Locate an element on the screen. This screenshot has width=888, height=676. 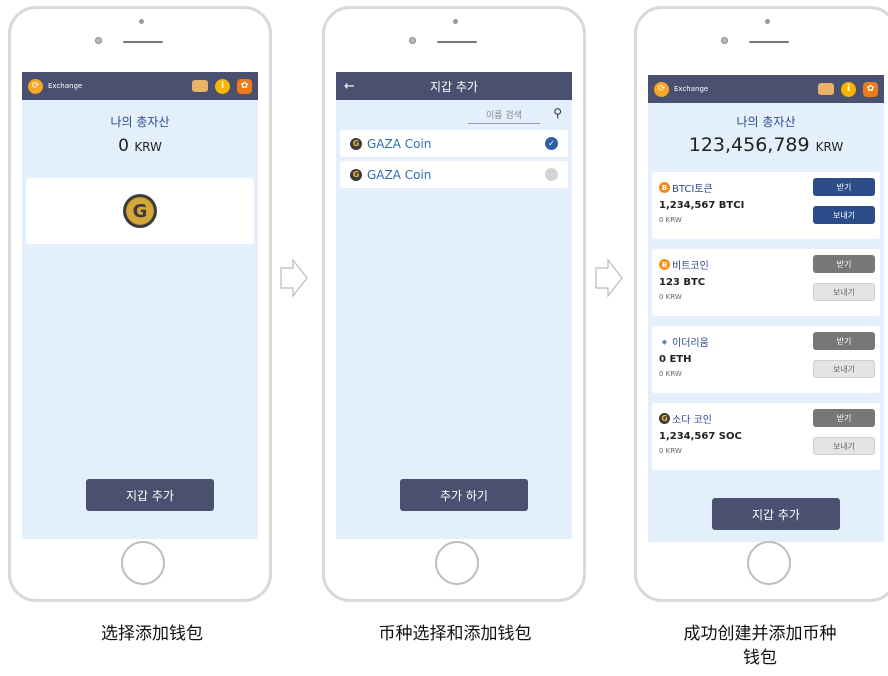
search-icon: ⚲ is located at coordinates (557, 113).